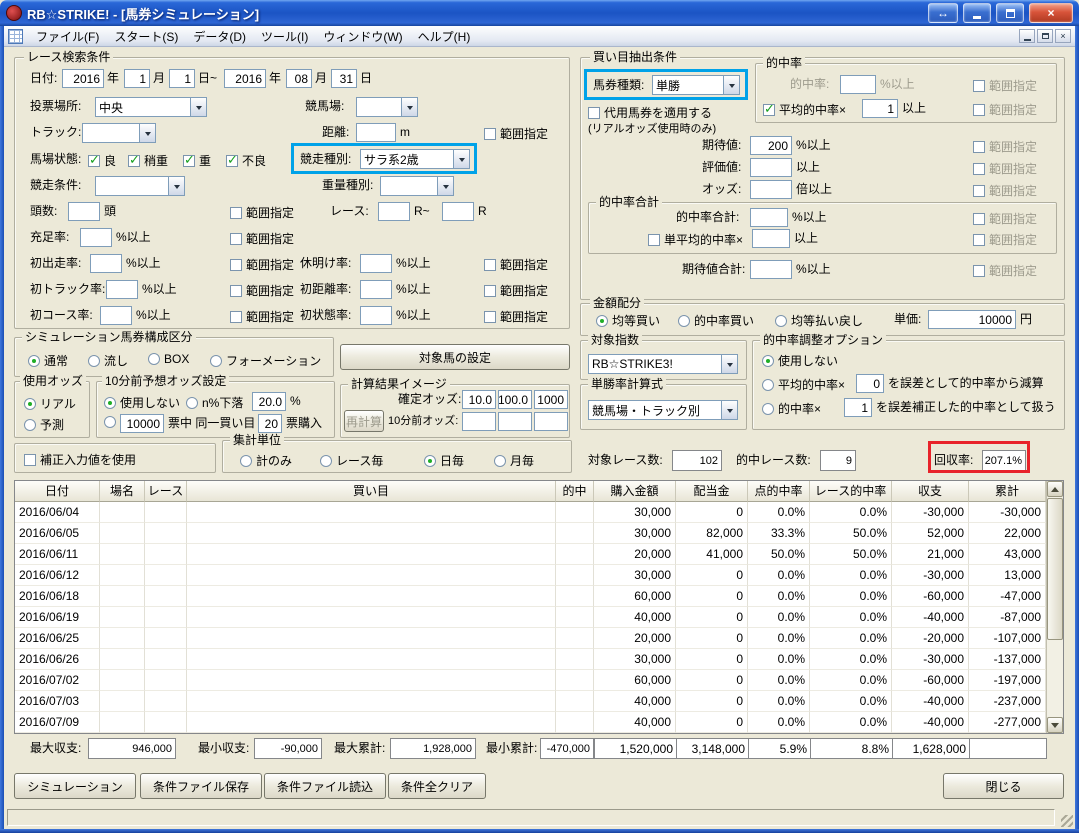 The width and height of the screenshot is (1079, 833). I want to click on hit-rate-buy-radio: 的中率買い, so click(716, 320).